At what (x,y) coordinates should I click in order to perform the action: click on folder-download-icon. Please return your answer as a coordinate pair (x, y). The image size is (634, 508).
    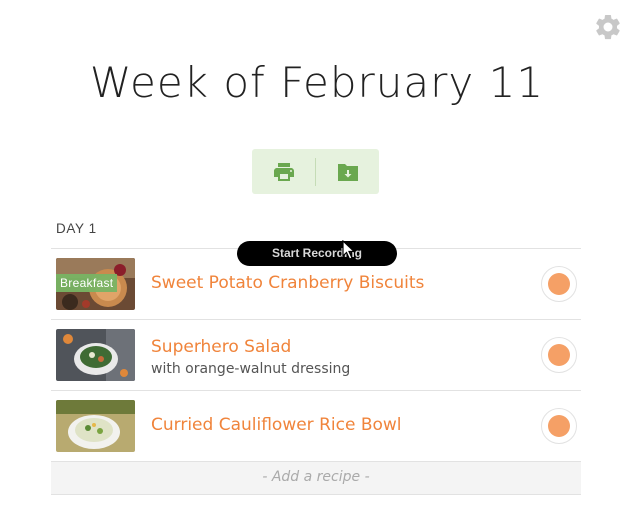
    Looking at the image, I should click on (347, 172).